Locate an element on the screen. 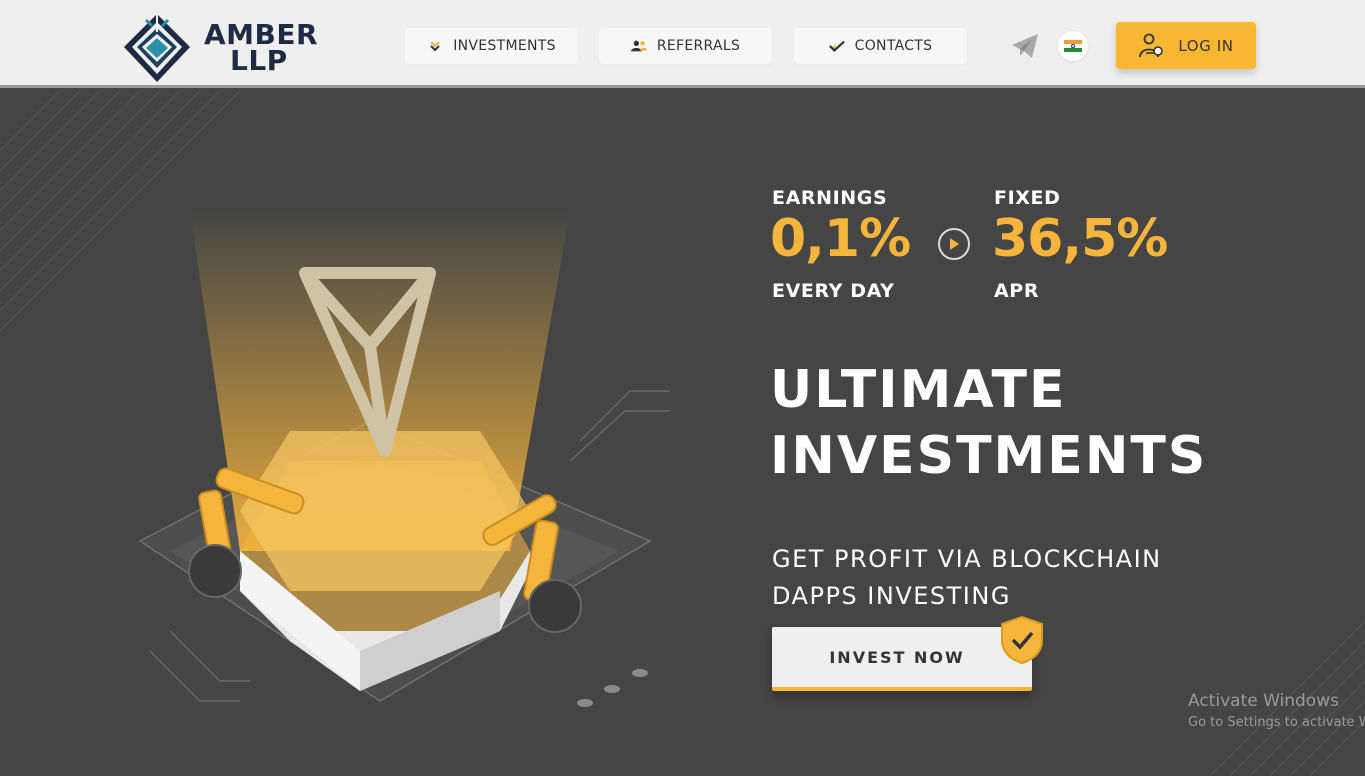 The width and height of the screenshot is (1365, 776). user-key-icon is located at coordinates (1151, 45).